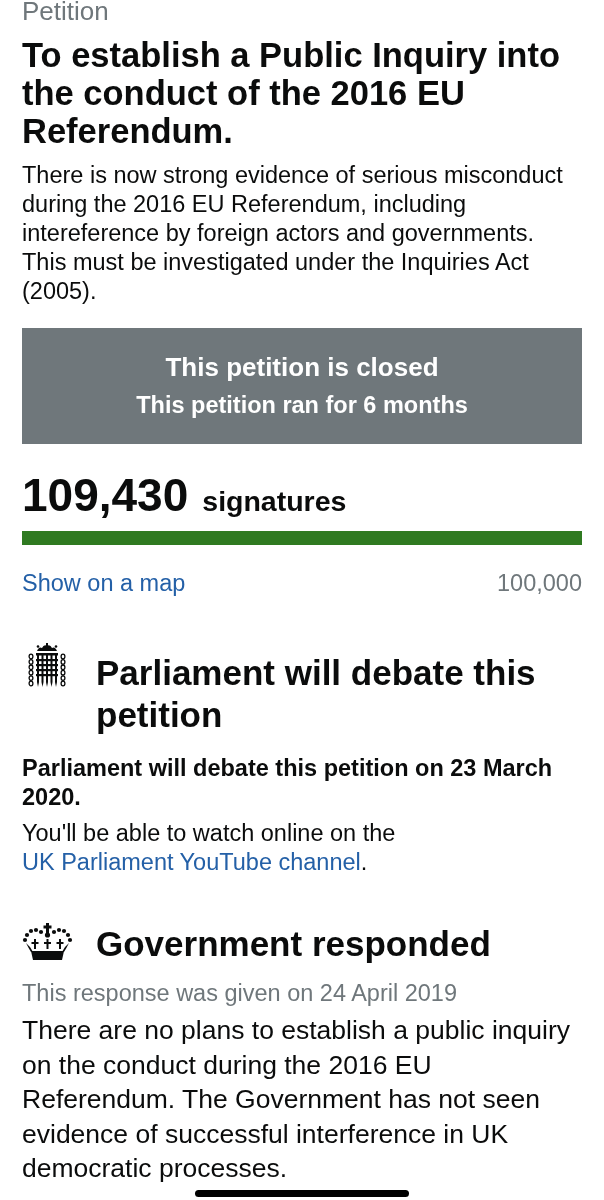 The height and width of the screenshot is (1200, 604). What do you see at coordinates (302, 367) in the screenshot?
I see `banner-title: This petition is closed` at bounding box center [302, 367].